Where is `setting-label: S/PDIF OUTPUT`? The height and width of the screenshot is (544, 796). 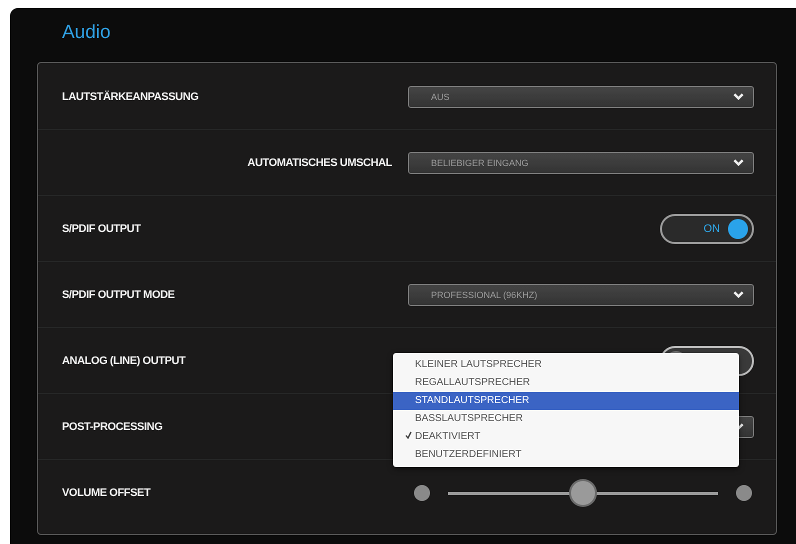 setting-label: S/PDIF OUTPUT is located at coordinates (102, 228).